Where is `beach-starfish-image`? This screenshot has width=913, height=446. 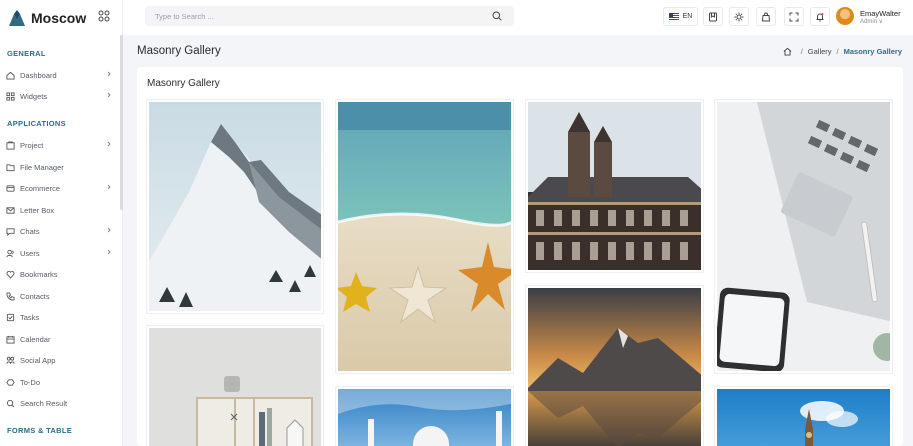 beach-starfish-image is located at coordinates (424, 236).